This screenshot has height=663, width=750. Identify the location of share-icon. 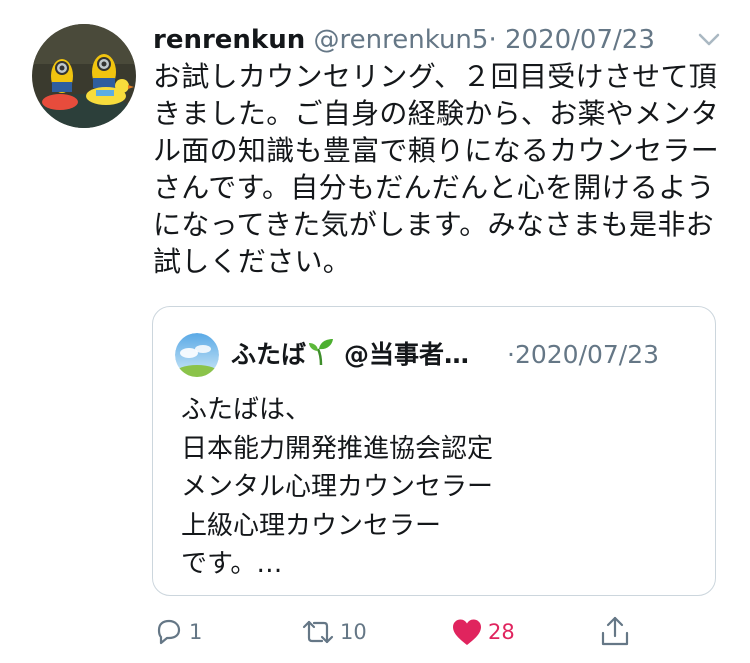
(615, 631).